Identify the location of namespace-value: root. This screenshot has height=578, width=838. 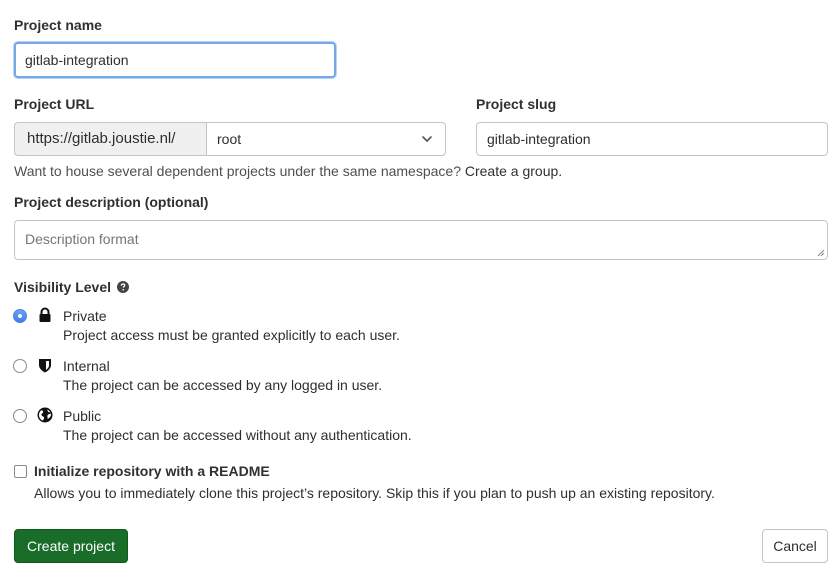
(229, 139).